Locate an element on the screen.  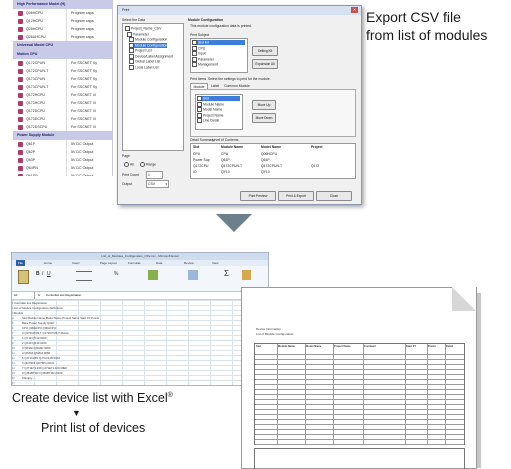
print-subject-label: CPU is located at coordinates (202, 47).